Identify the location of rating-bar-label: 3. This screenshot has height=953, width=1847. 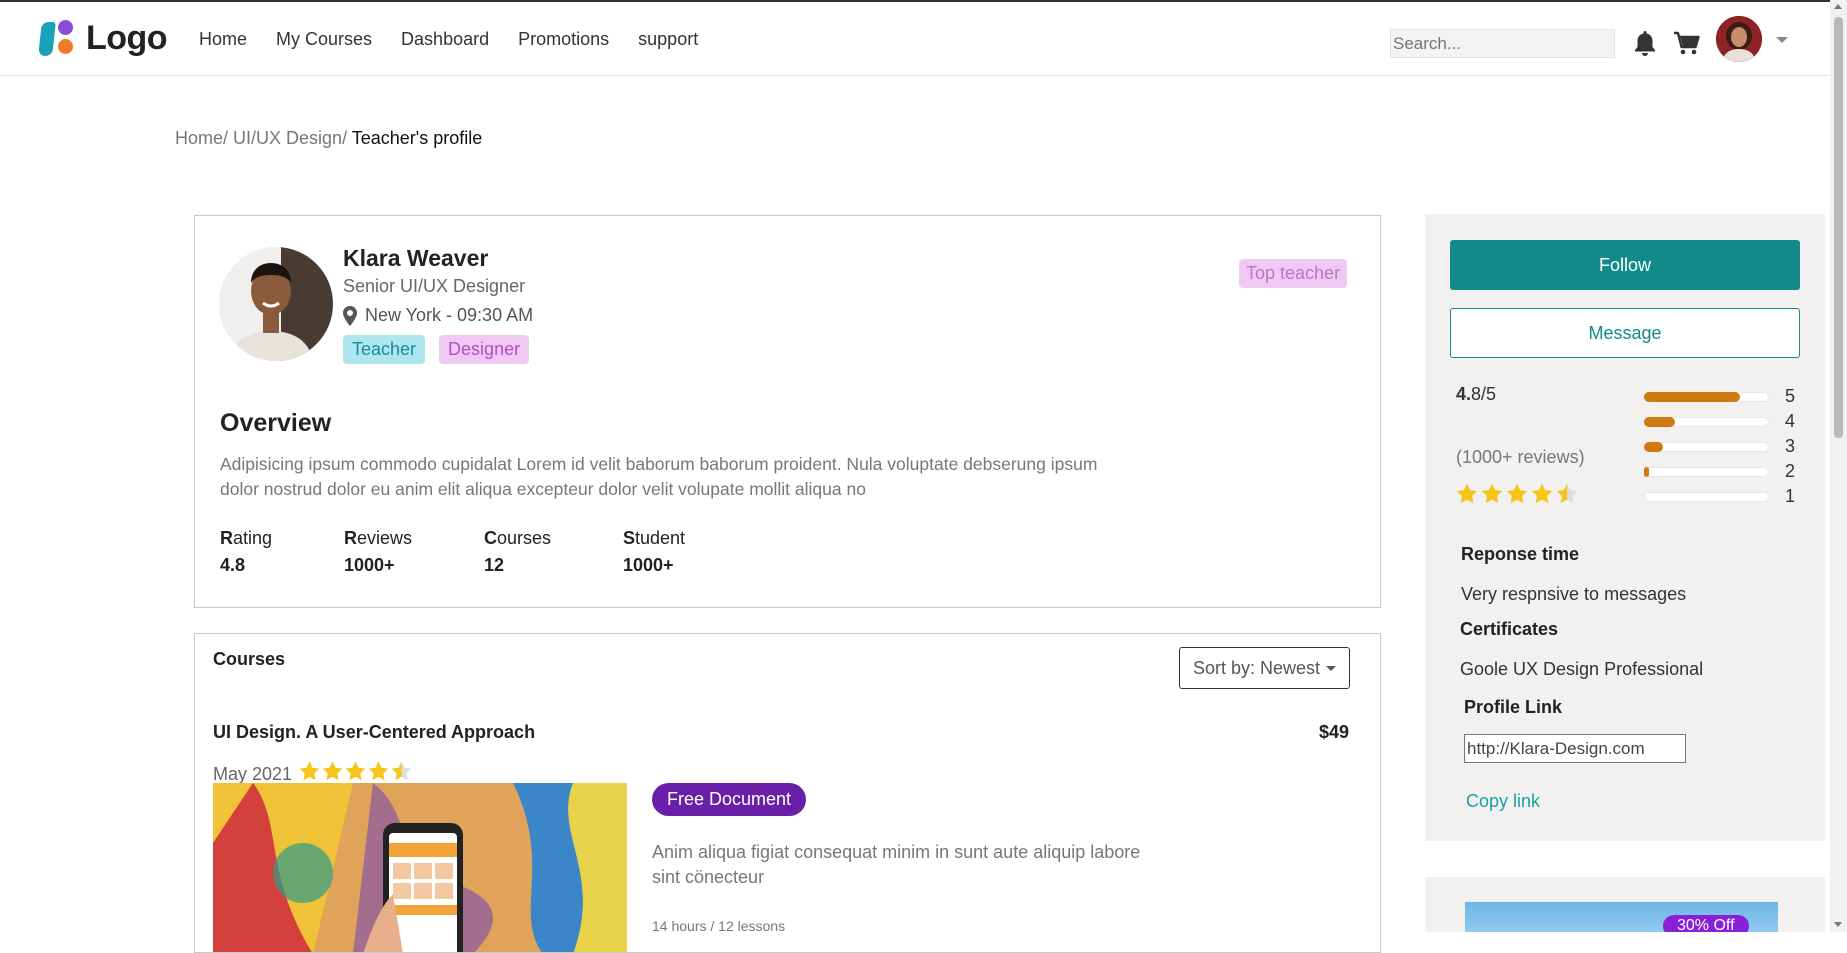
(1790, 446).